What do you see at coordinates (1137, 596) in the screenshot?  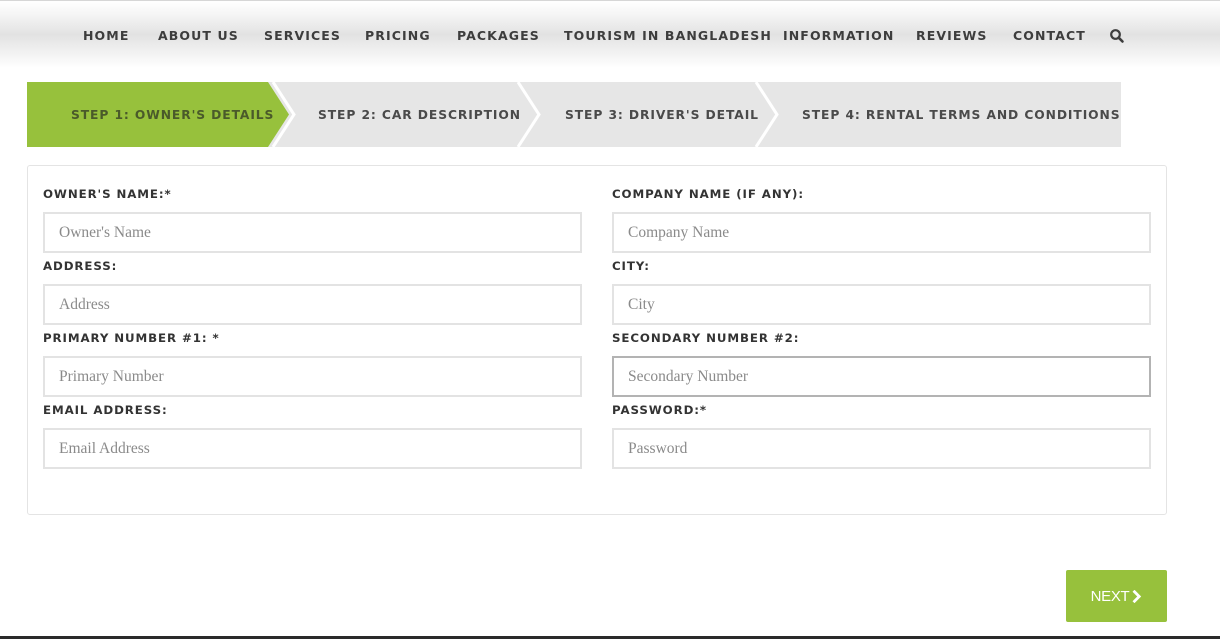 I see `chevron-right-icon` at bounding box center [1137, 596].